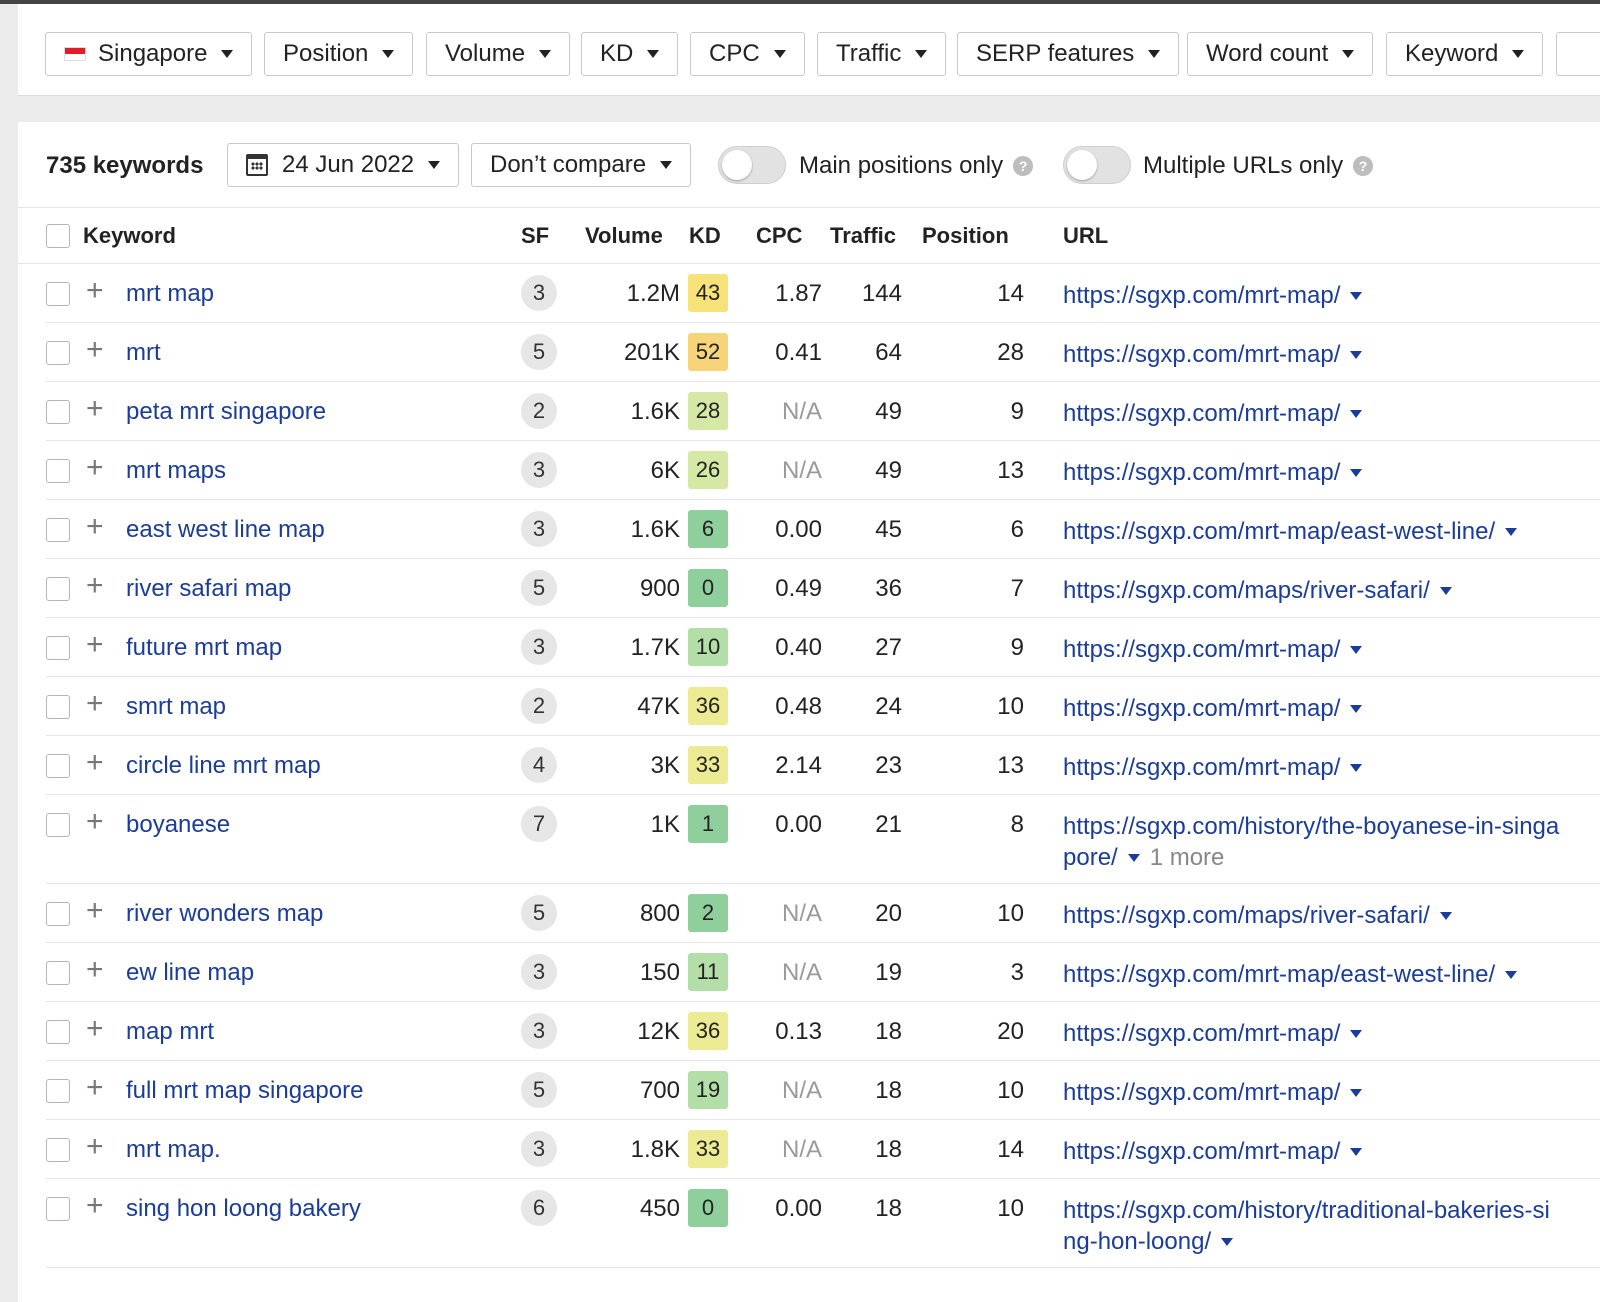 The width and height of the screenshot is (1600, 1302). I want to click on multiple-urls-toggle, so click(1097, 165).